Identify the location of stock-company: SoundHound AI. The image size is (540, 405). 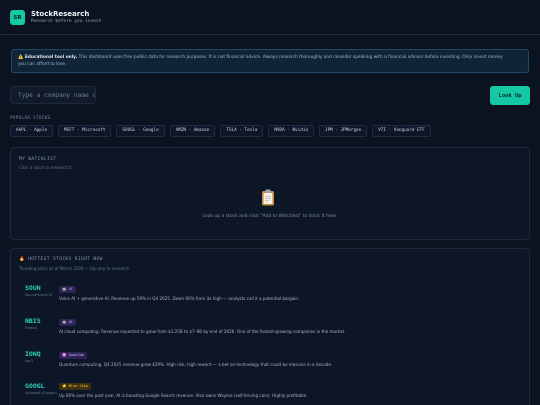
(38, 295).